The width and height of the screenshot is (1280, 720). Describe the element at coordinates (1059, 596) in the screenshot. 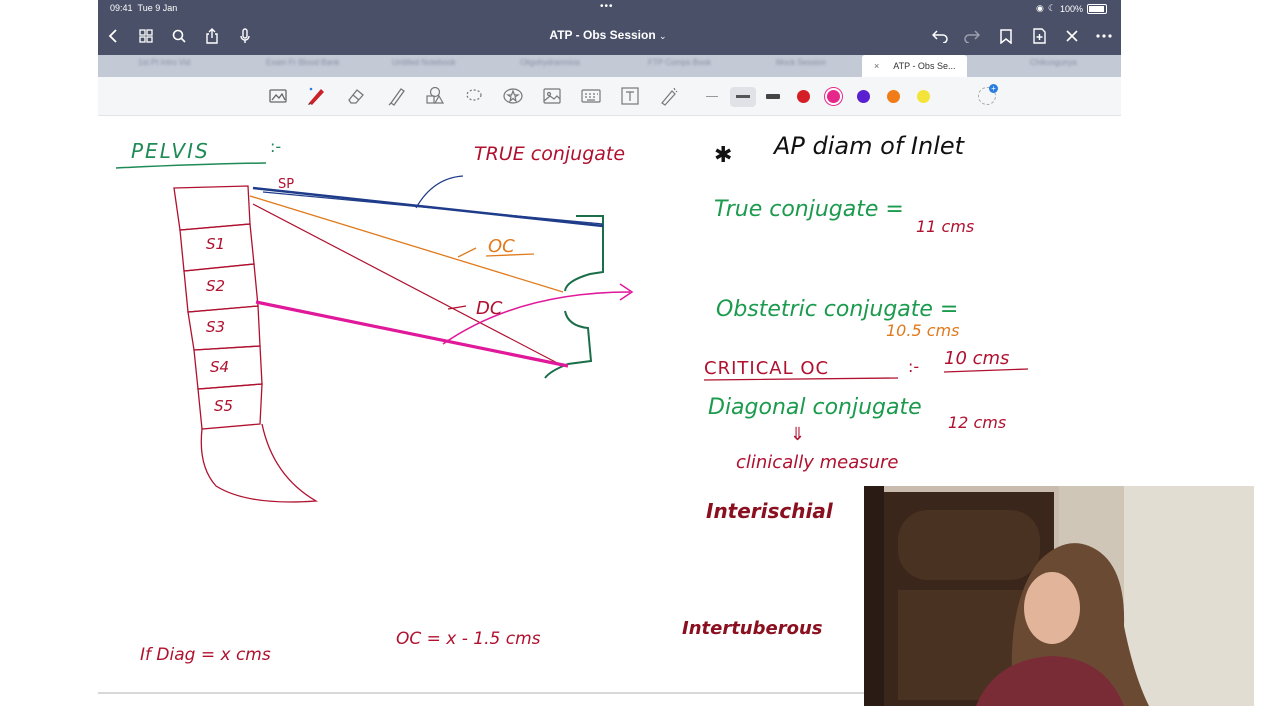

I see `webcam-overlay` at that location.